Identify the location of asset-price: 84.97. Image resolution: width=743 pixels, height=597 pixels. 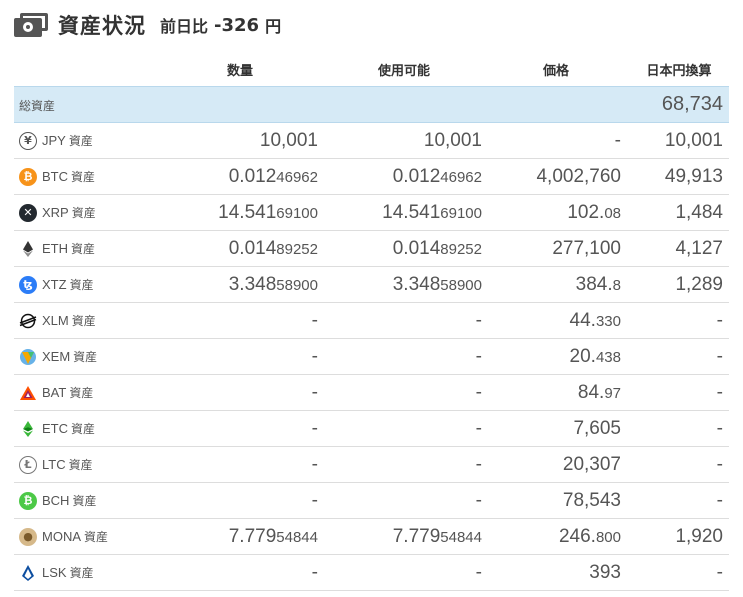
(551, 392).